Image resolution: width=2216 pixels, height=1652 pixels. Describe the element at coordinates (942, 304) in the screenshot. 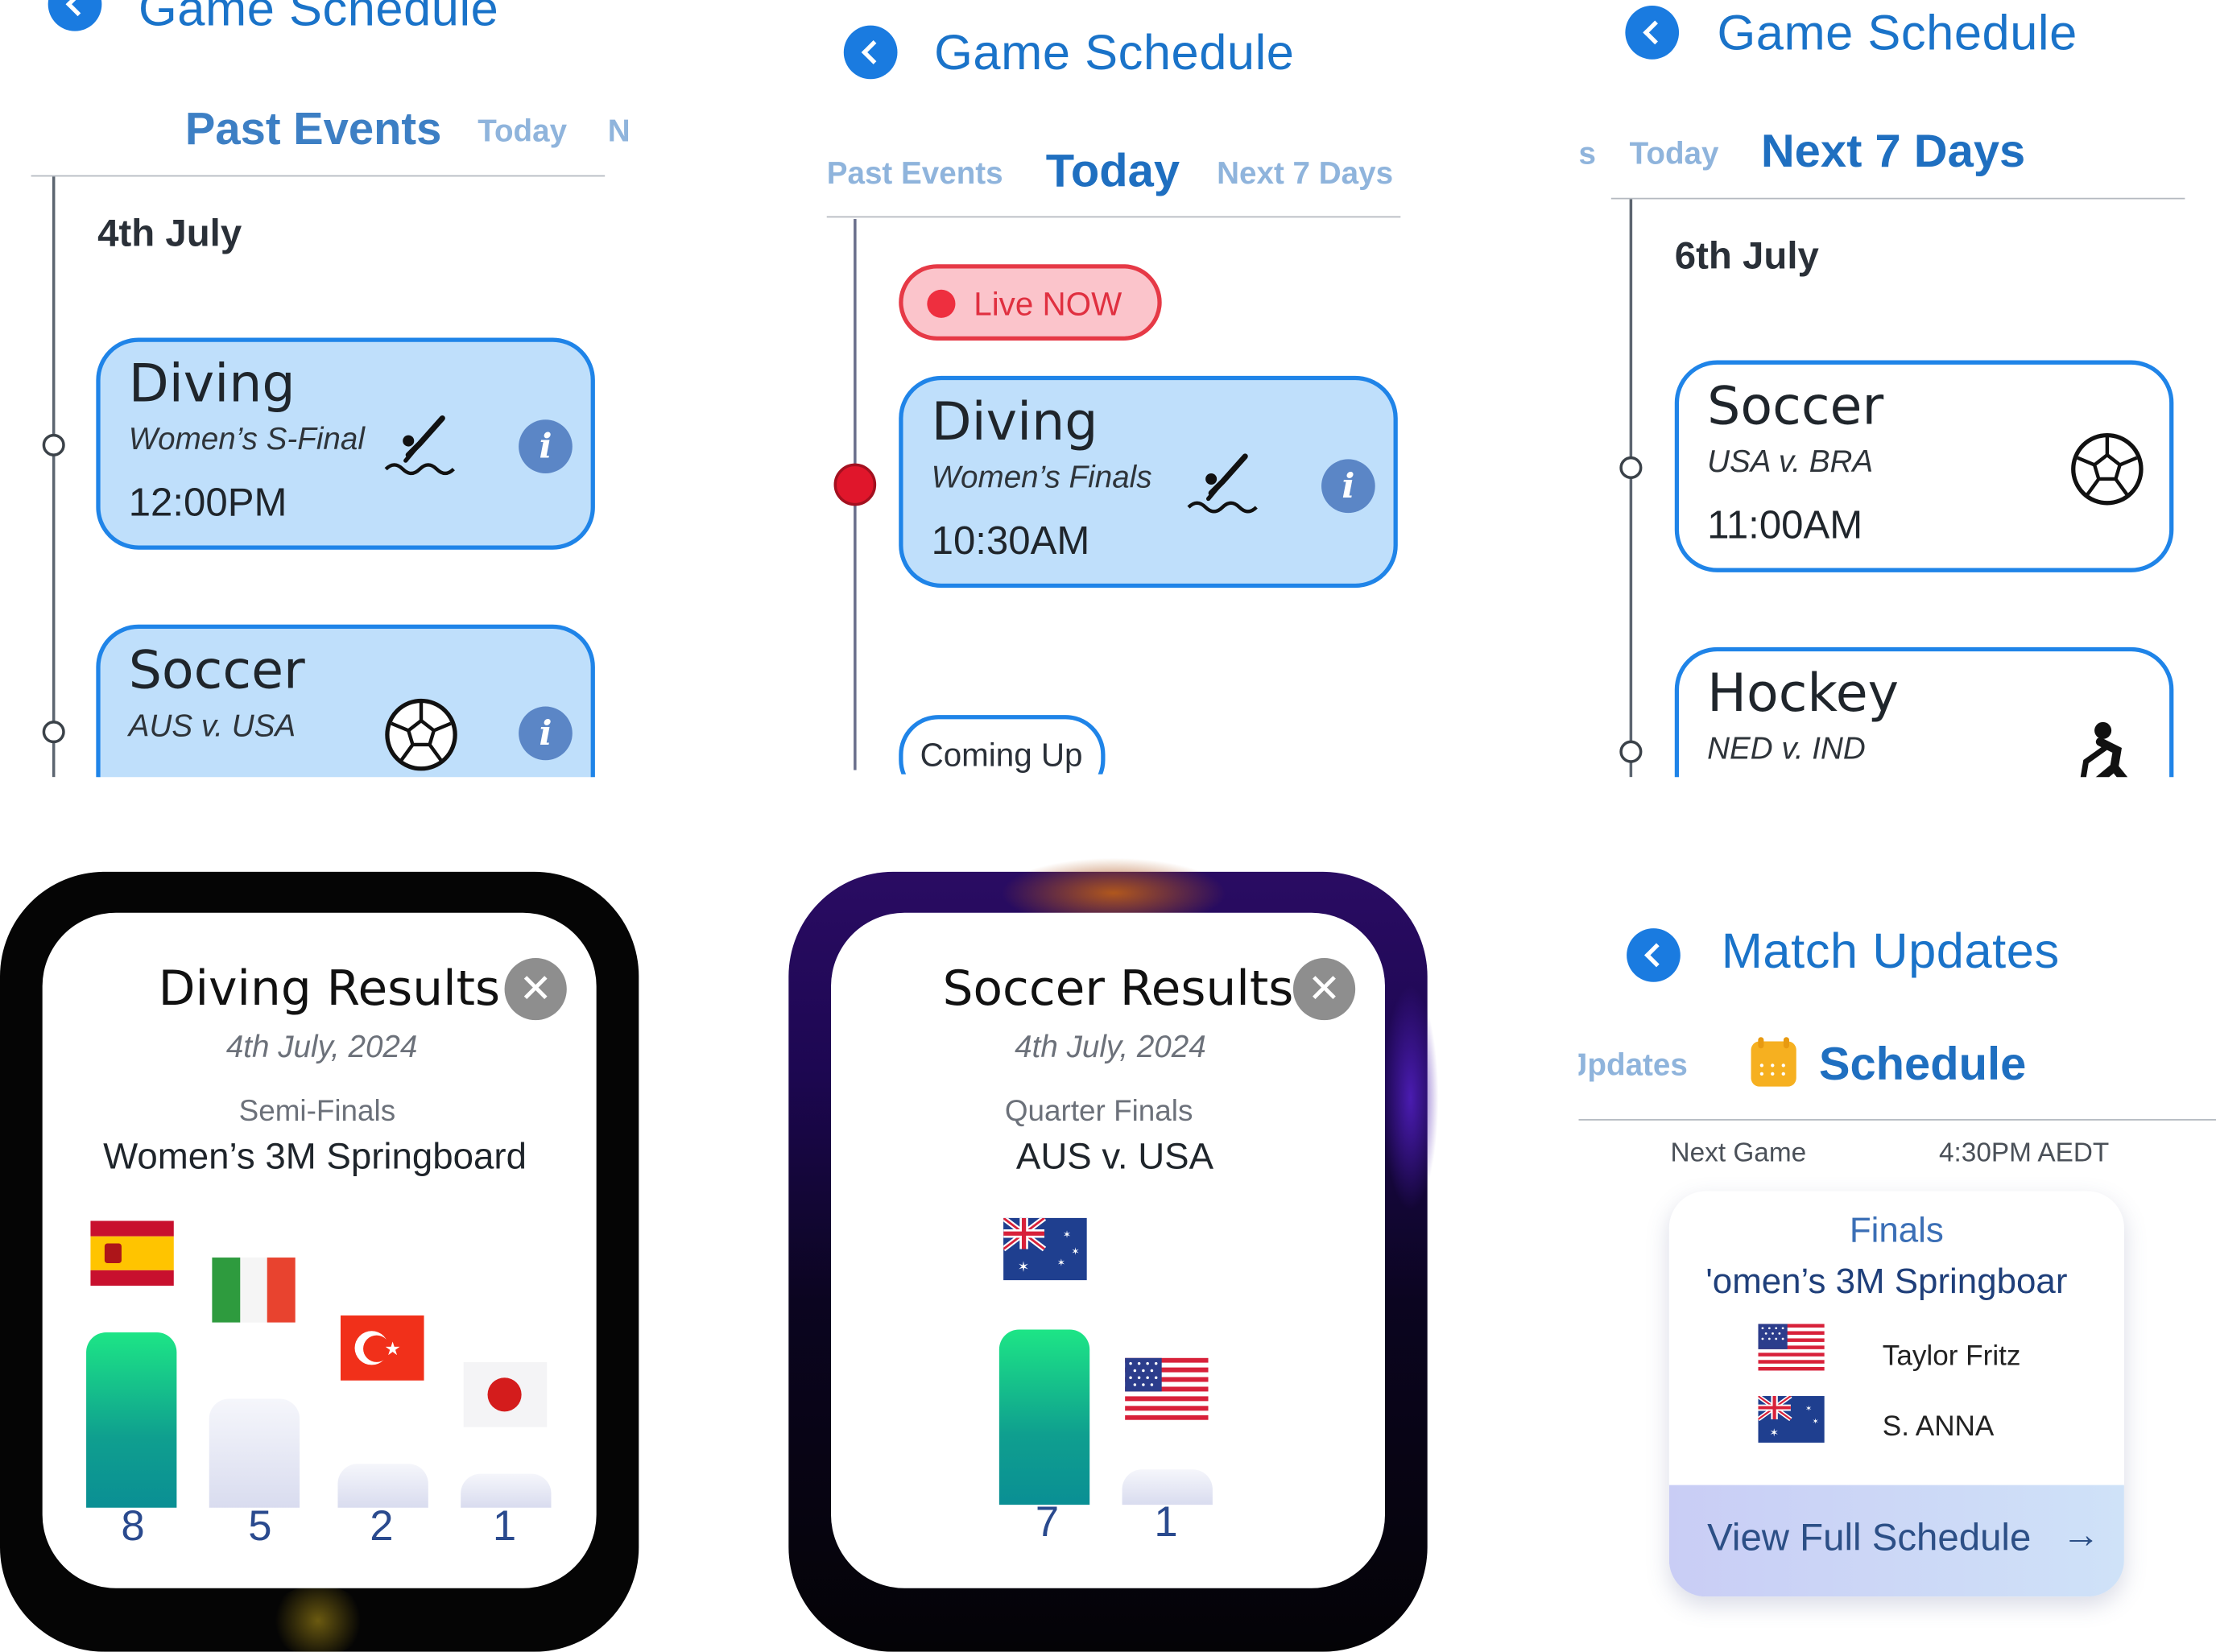

I see `live-indicator-dot` at that location.